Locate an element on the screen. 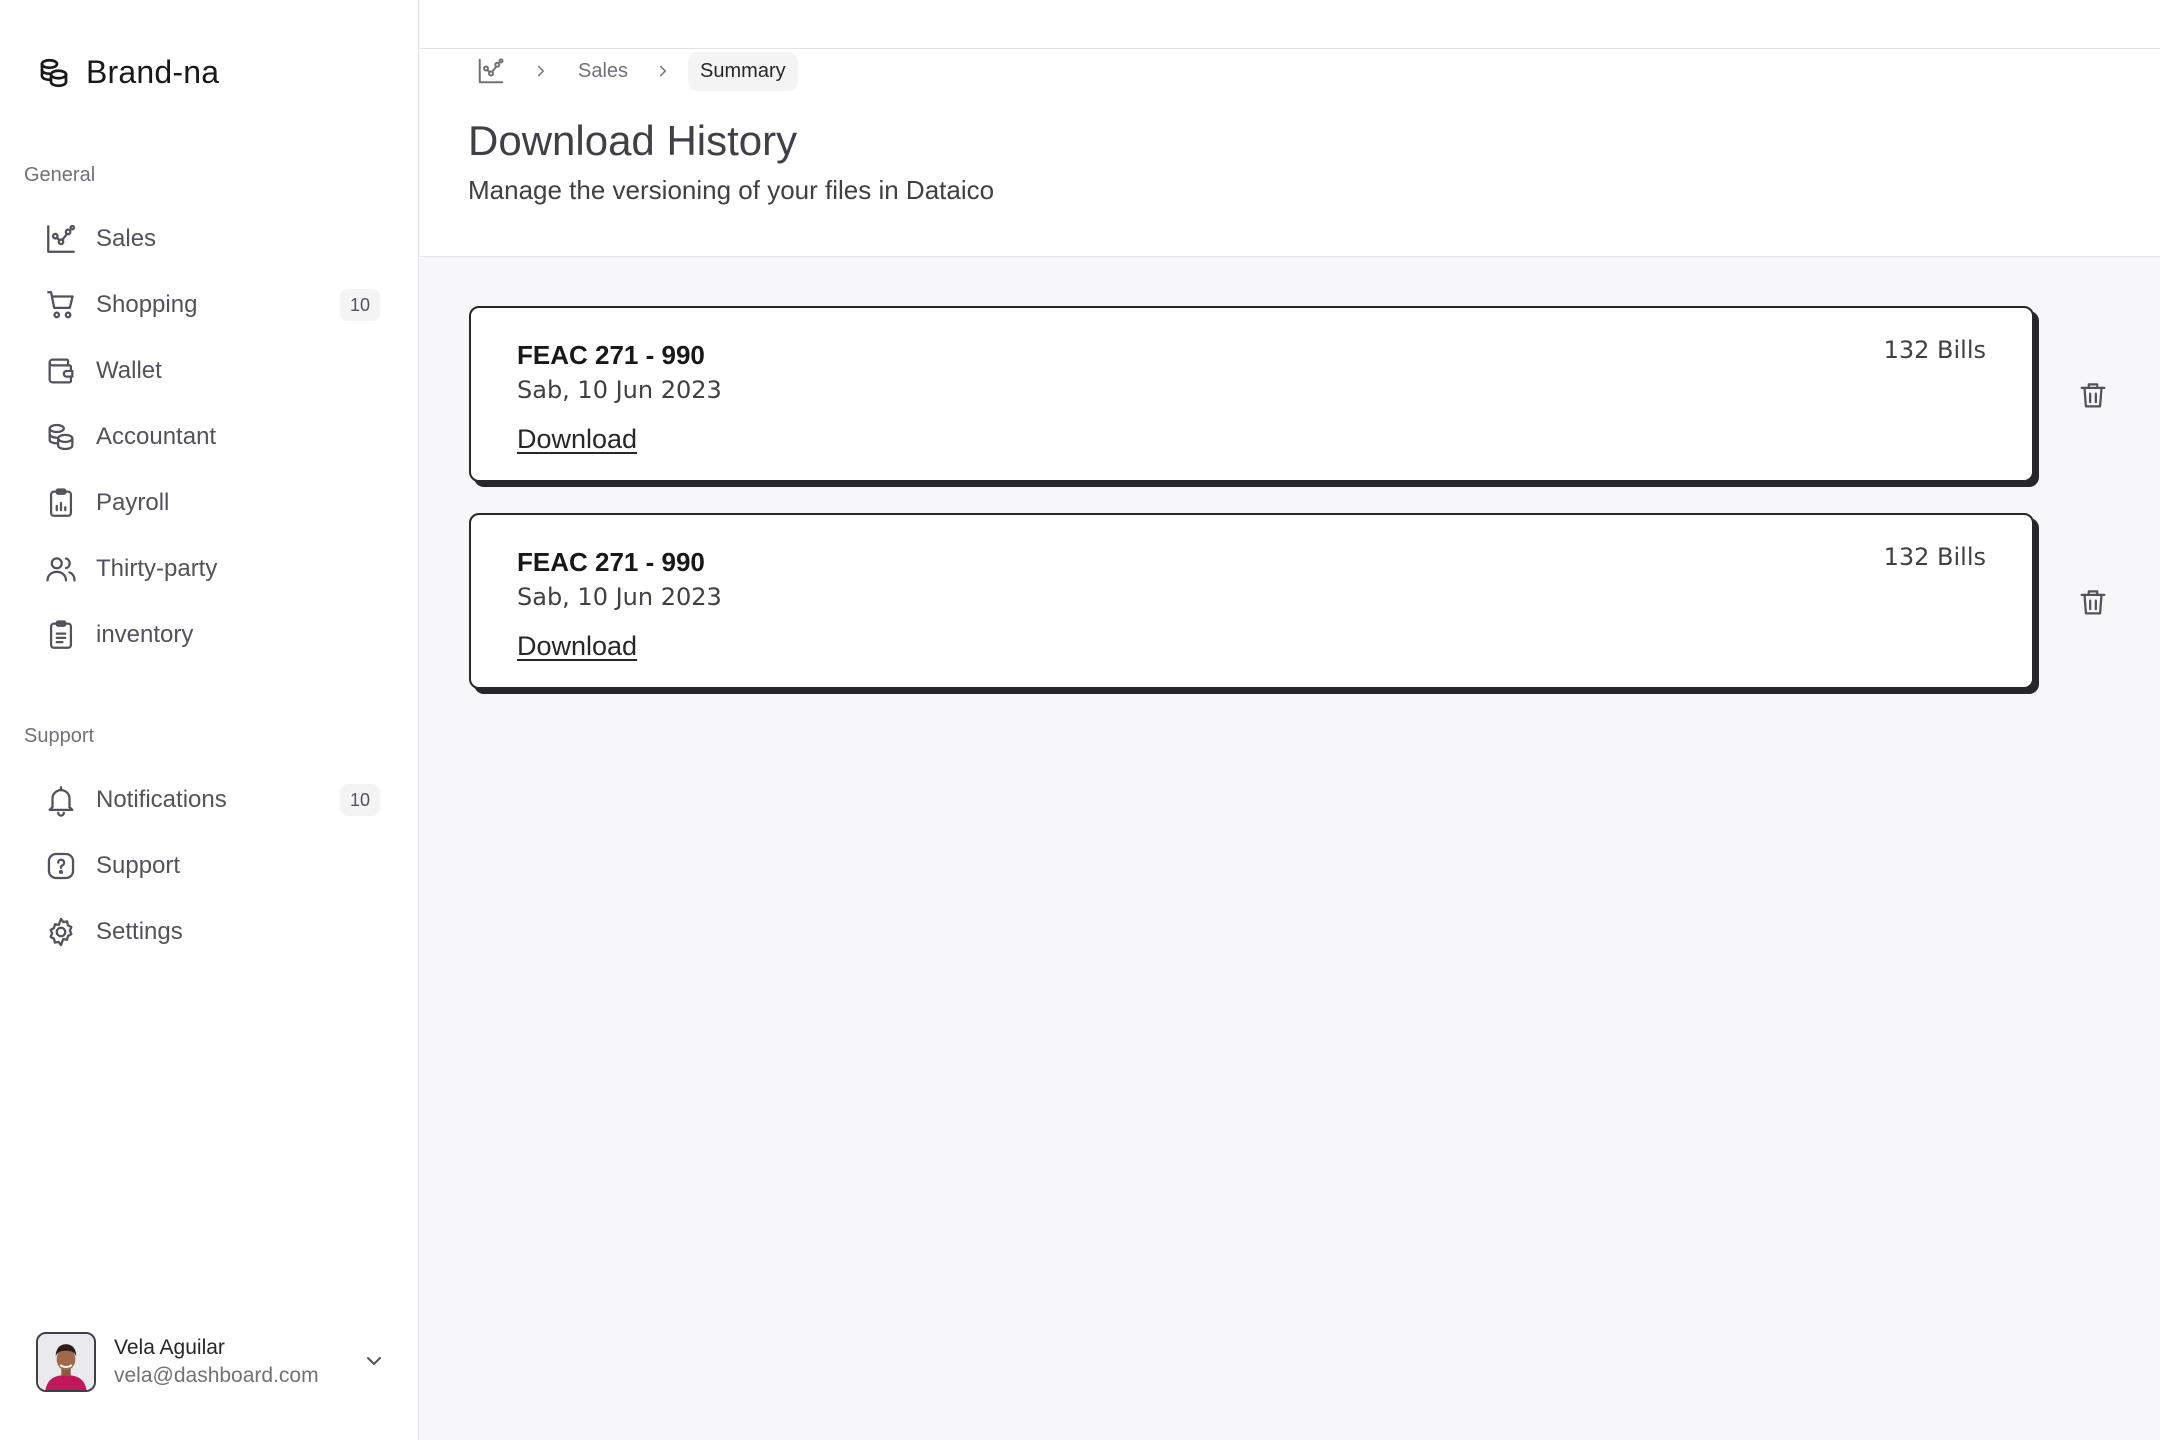 Image resolution: width=2160 pixels, height=1440 pixels. sidebar-item-wallet: Wallet is located at coordinates (212, 371).